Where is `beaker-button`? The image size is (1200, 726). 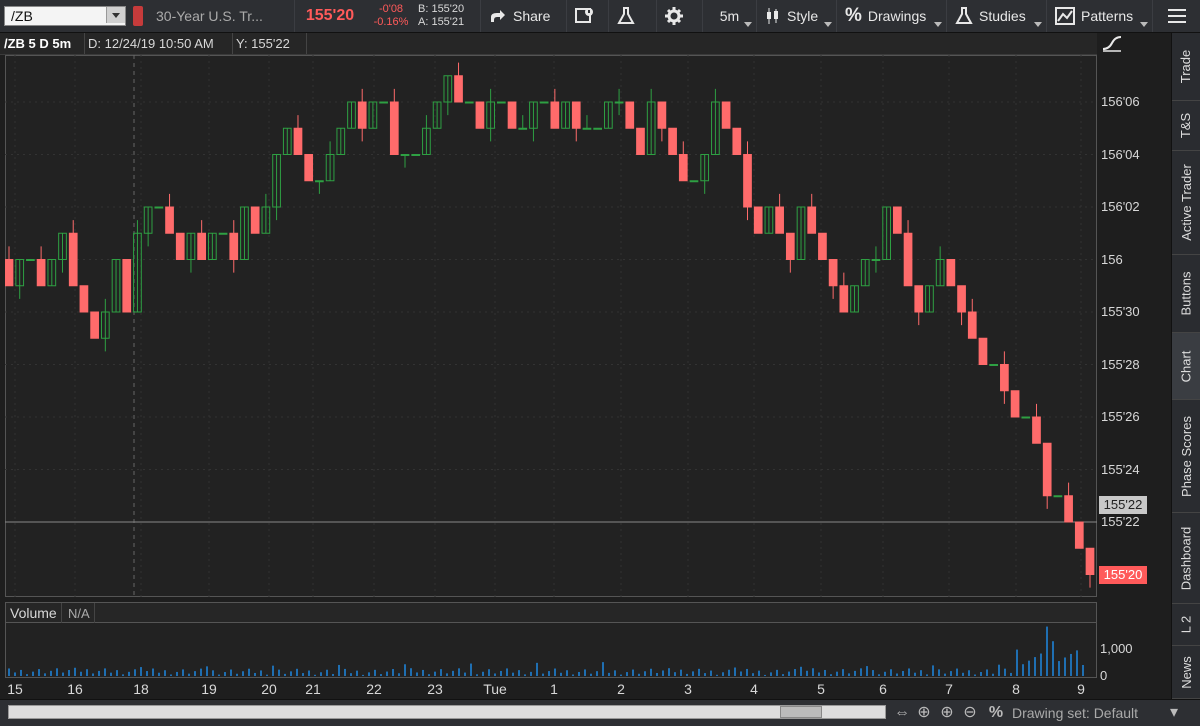
beaker-button is located at coordinates (632, 16).